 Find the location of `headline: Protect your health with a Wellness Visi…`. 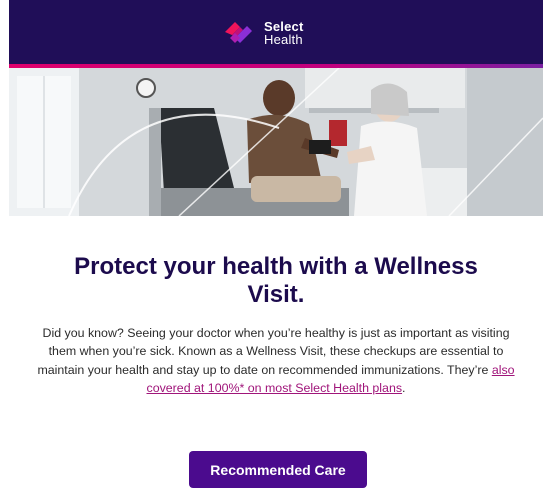

headline: Protect your health with a Wellness Visi… is located at coordinates (276, 281).